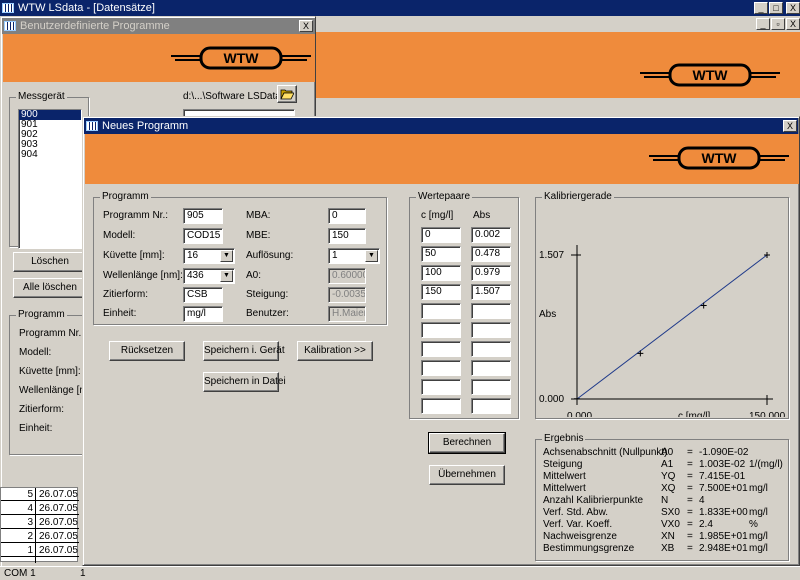 This screenshot has width=800, height=580. What do you see at coordinates (491, 254) in the screenshot?
I see `abs-value-field: 0.478` at bounding box center [491, 254].